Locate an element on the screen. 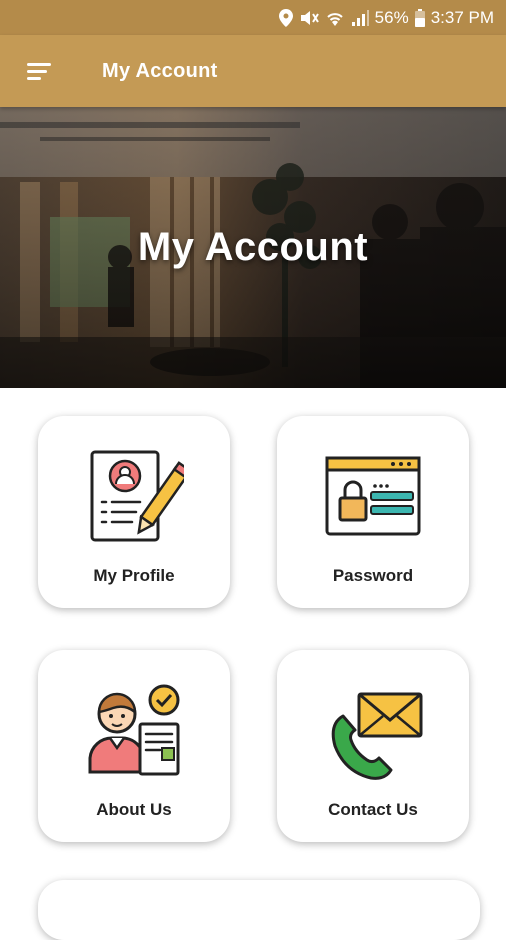 Image resolution: width=506 pixels, height=940 pixels. contact-us-card: Contact Us is located at coordinates (373, 746).